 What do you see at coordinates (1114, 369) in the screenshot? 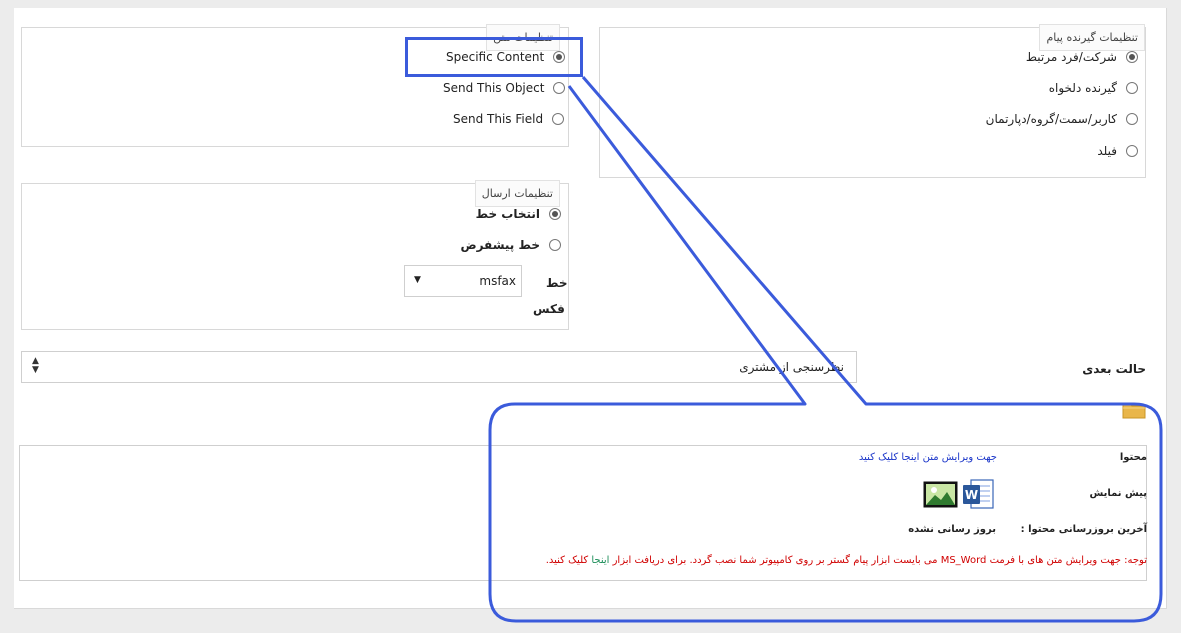
I see `next-state-label: حالت بعدی` at bounding box center [1114, 369].